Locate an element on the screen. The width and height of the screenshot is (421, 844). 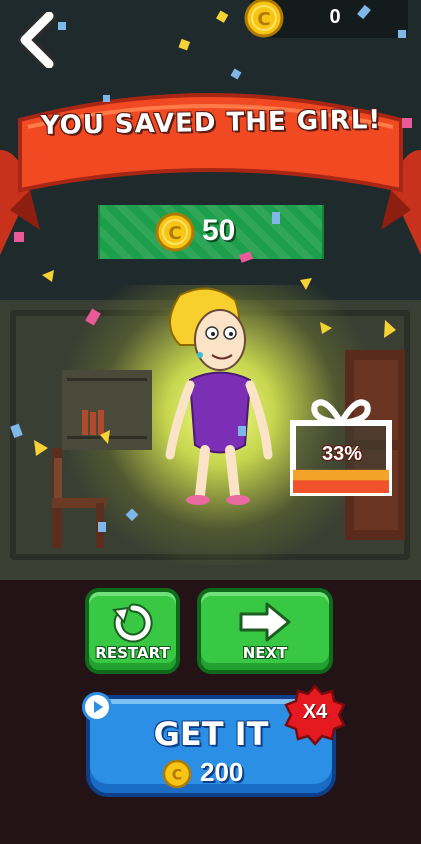
banner-title: YOU SAVED THE GIRL! is located at coordinates (211, 123).